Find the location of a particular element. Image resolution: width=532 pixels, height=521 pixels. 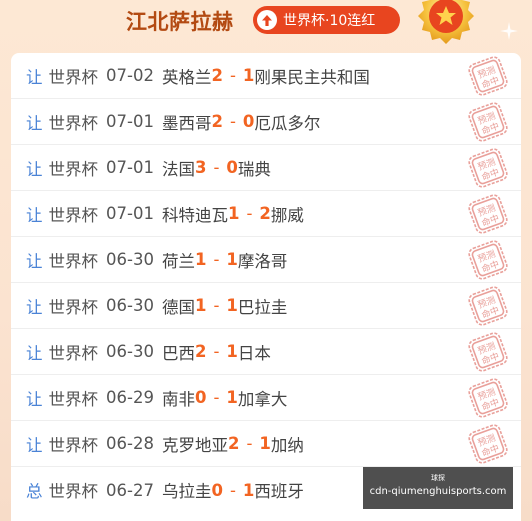

watermark-label: 球探 is located at coordinates (438, 478).